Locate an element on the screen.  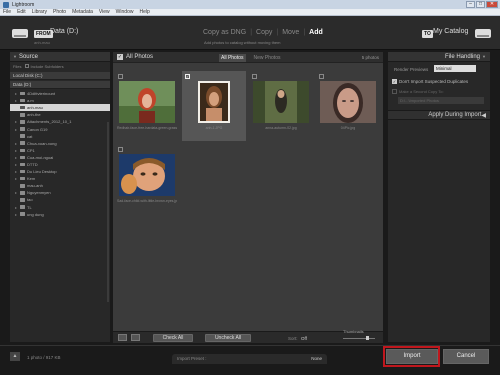
menu-view: View is located at coordinates (104, 12).